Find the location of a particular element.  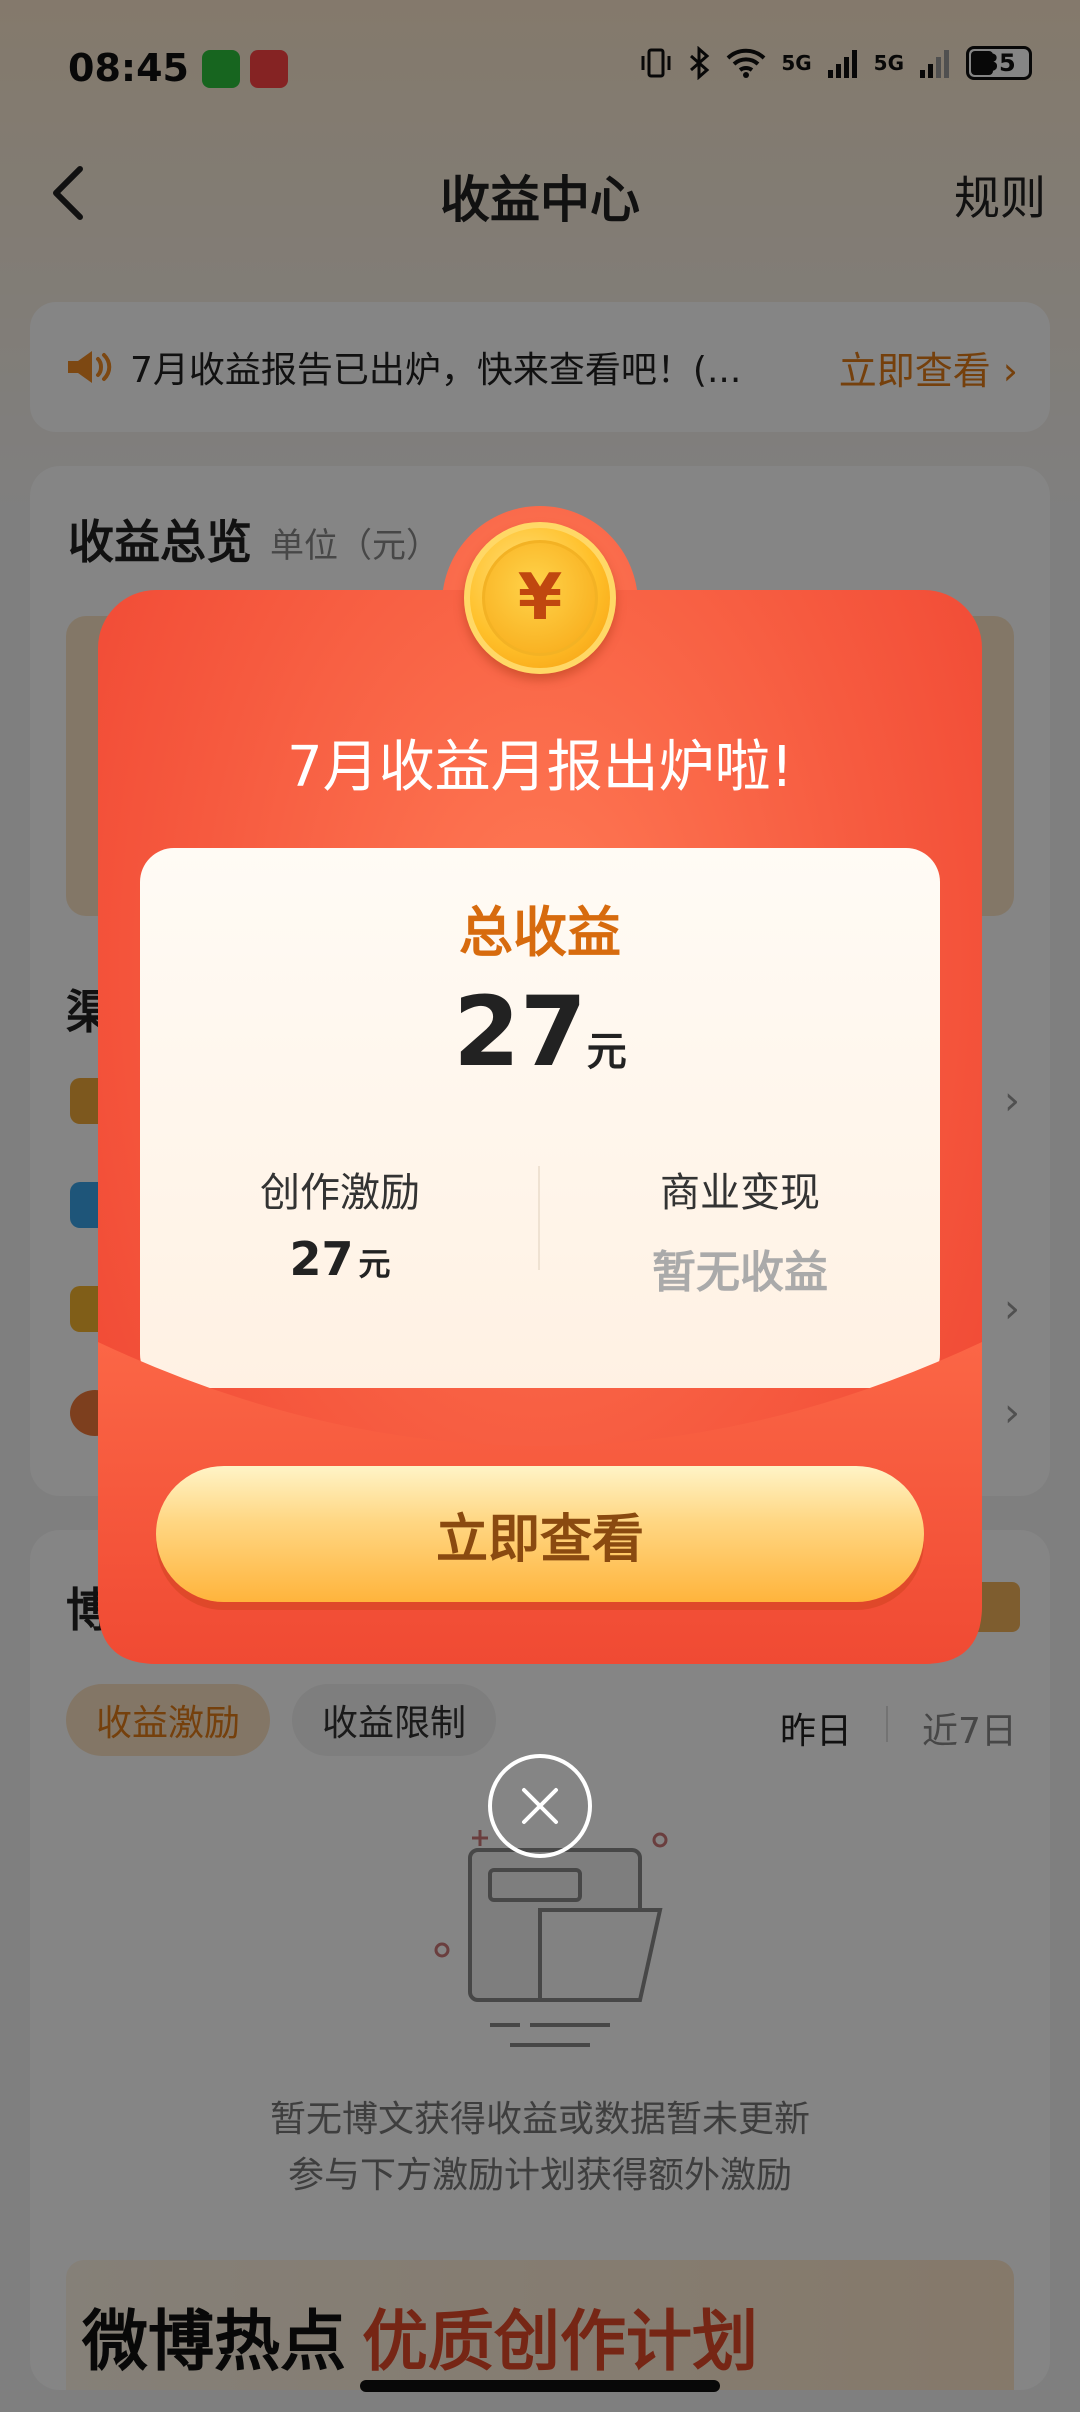

creation-incentive-label: 创作激励 is located at coordinates (340, 1193).